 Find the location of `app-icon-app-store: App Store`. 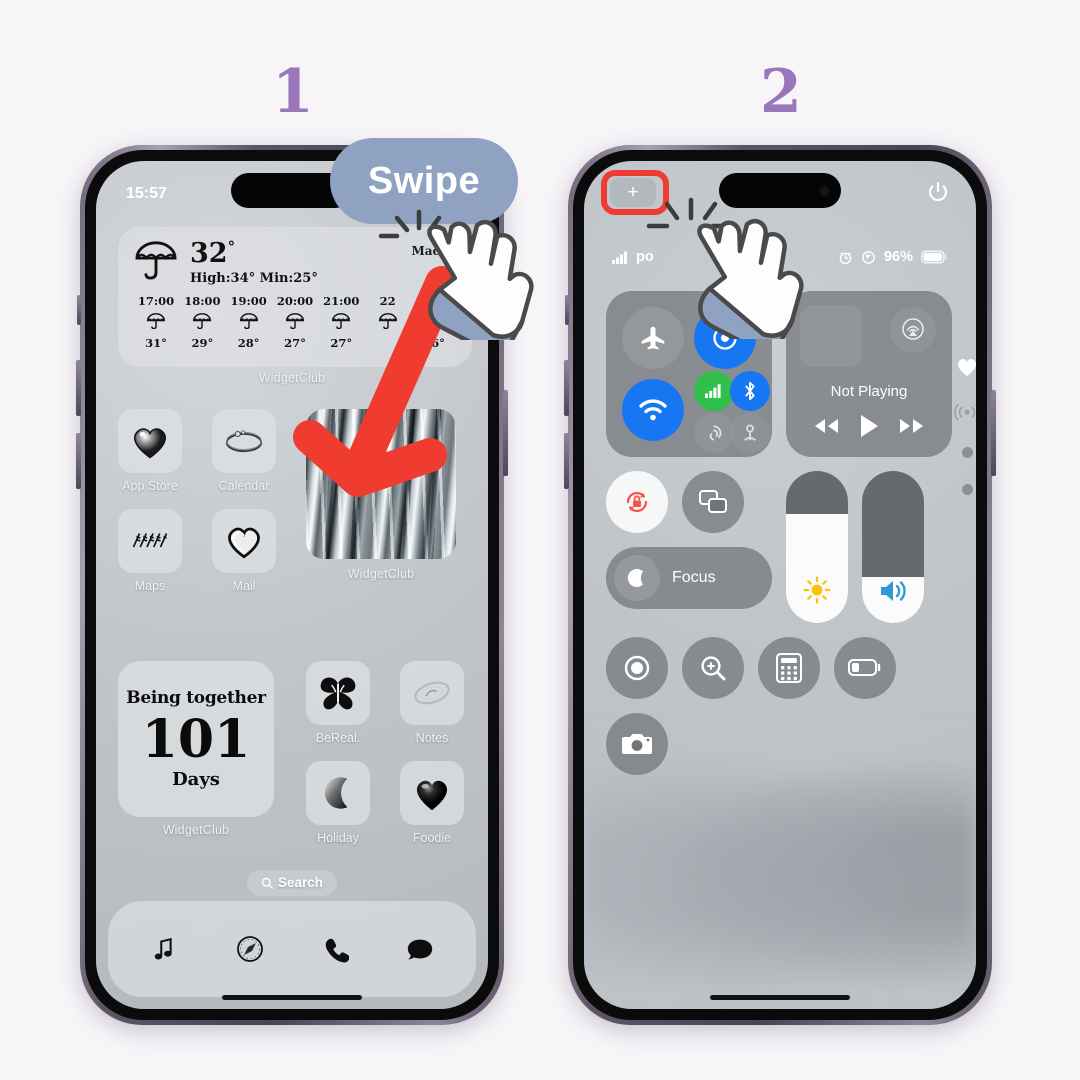

app-icon-app-store: App Store is located at coordinates (150, 451).